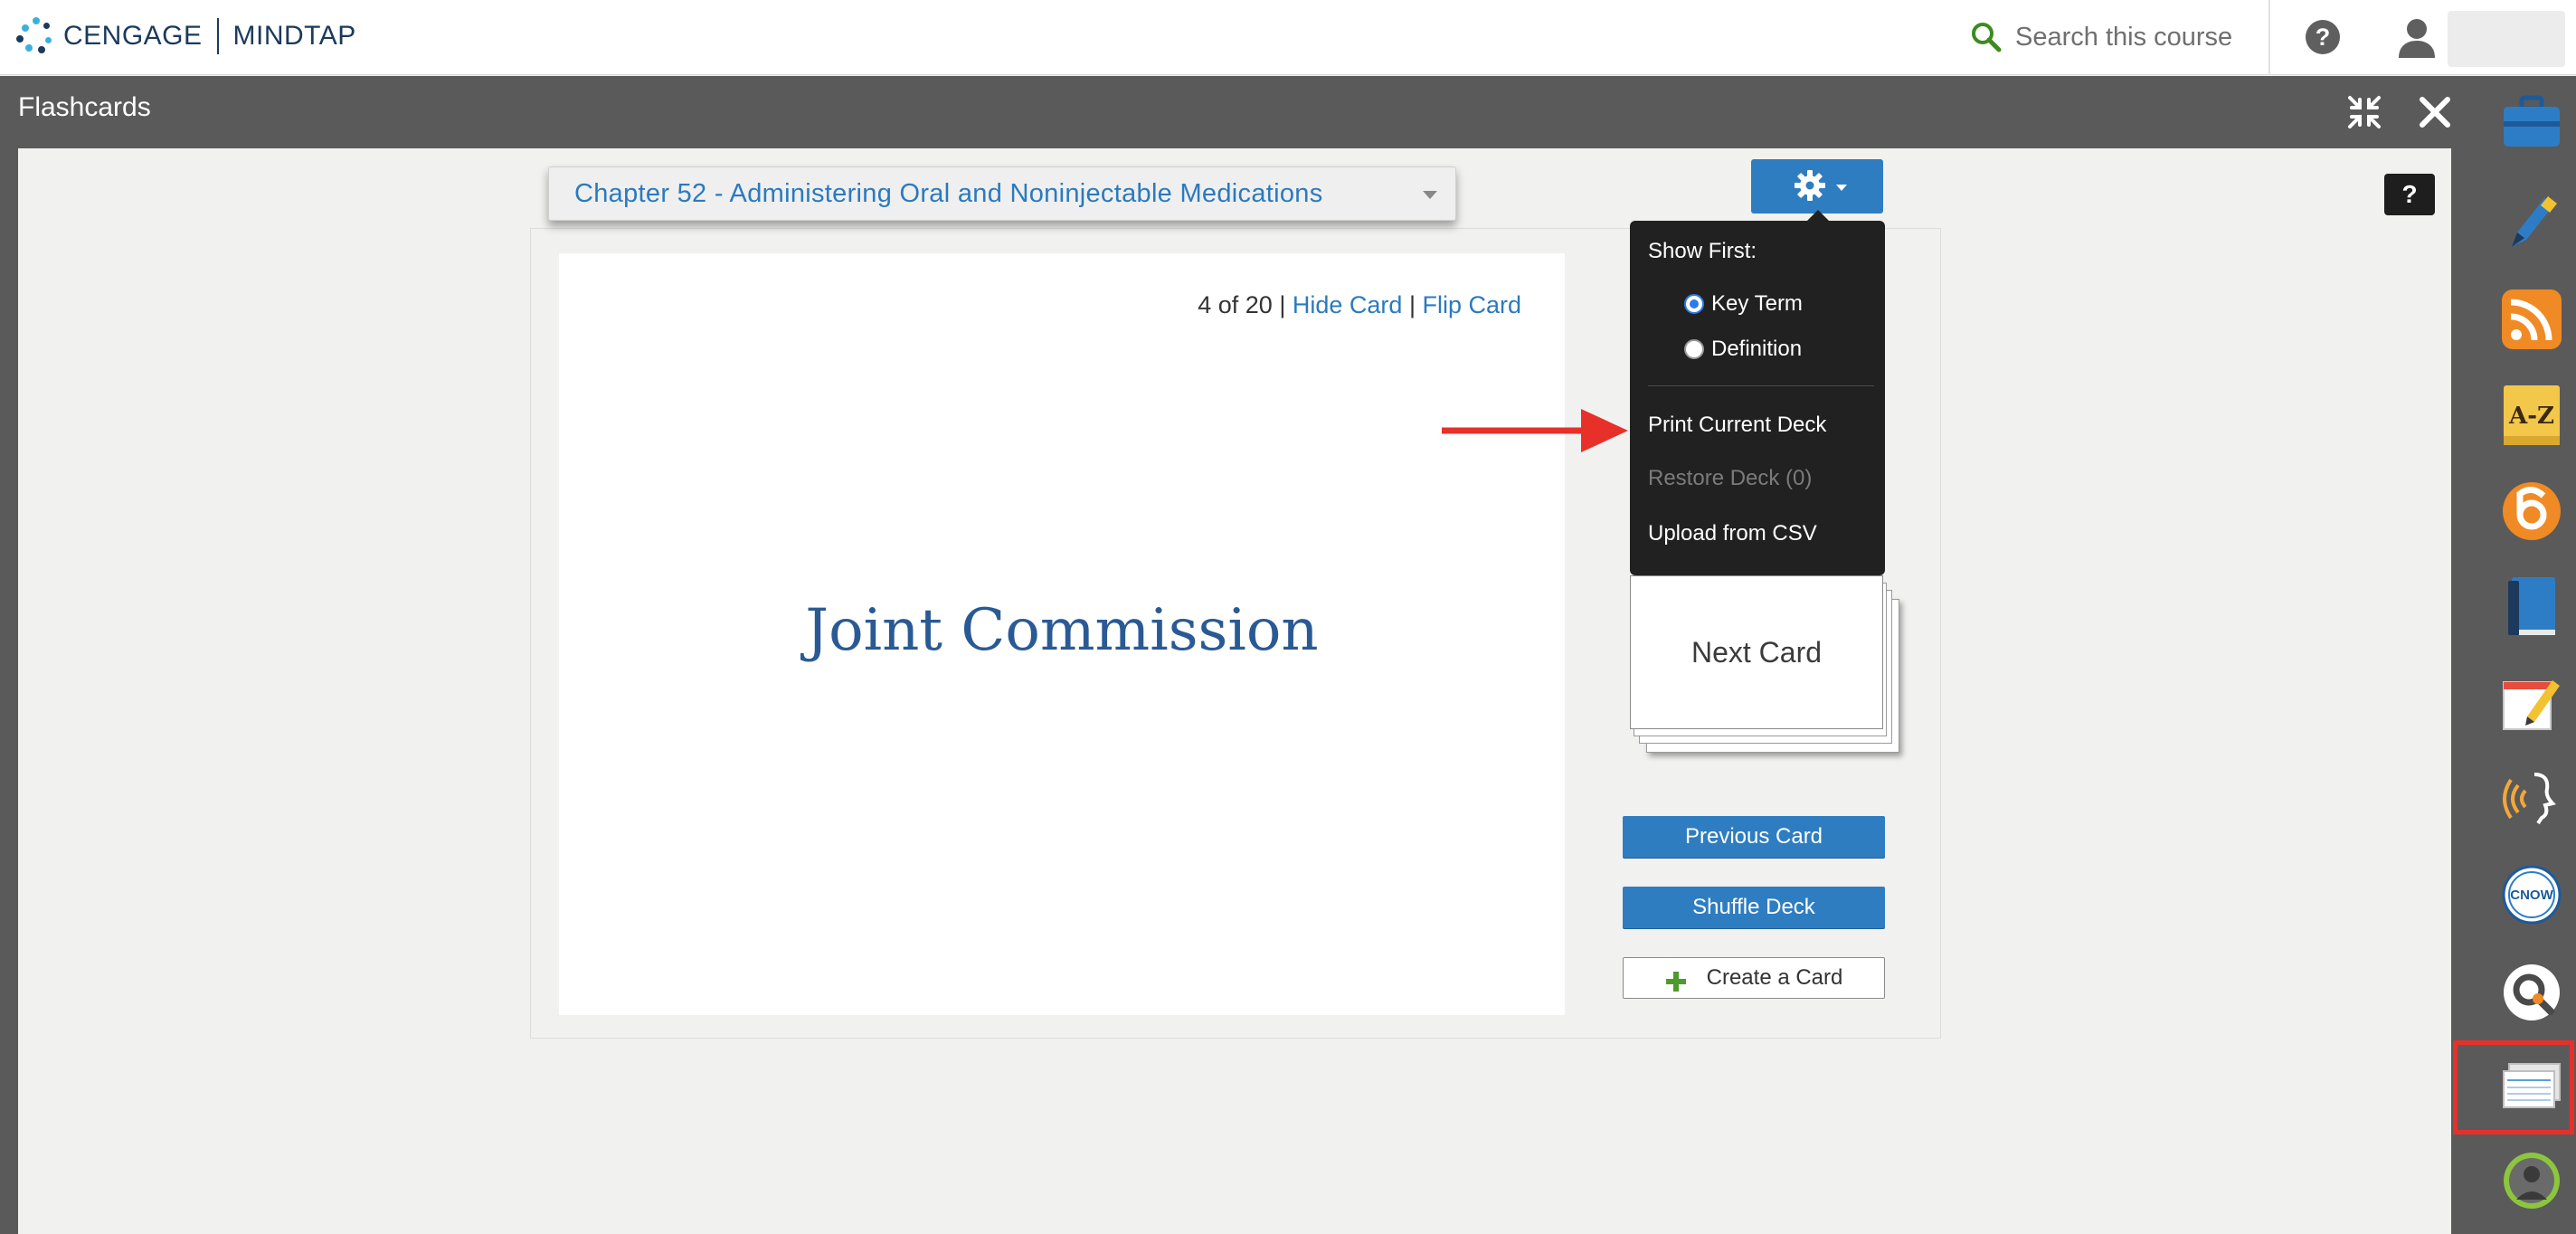 This screenshot has width=2576, height=1234. I want to click on upload-from-csv-item: Upload from CSV, so click(1732, 533).